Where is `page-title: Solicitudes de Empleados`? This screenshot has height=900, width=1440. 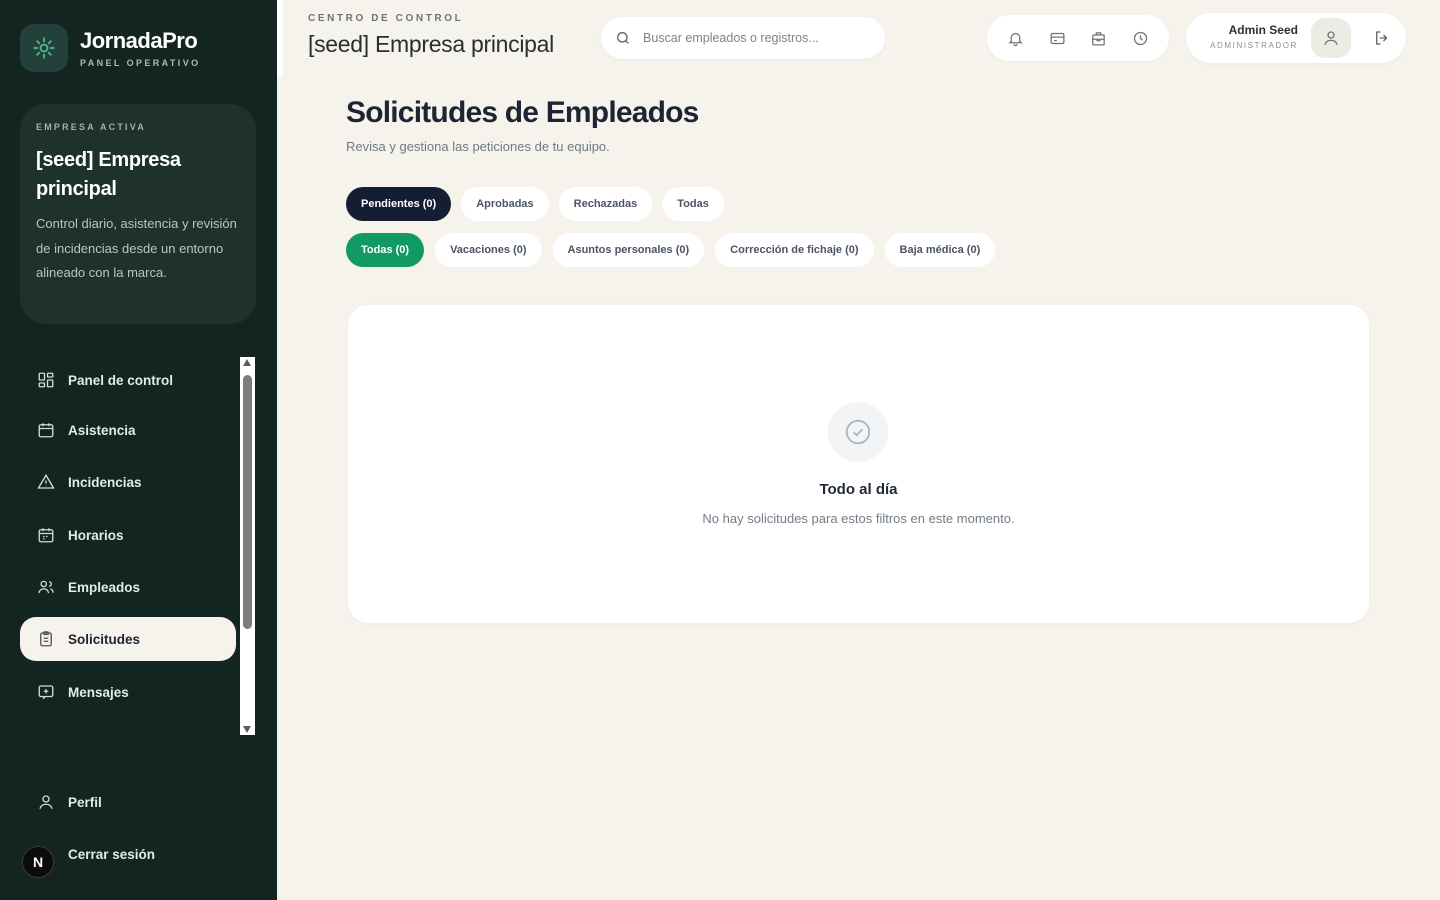 page-title: Solicitudes de Empleados is located at coordinates (522, 112).